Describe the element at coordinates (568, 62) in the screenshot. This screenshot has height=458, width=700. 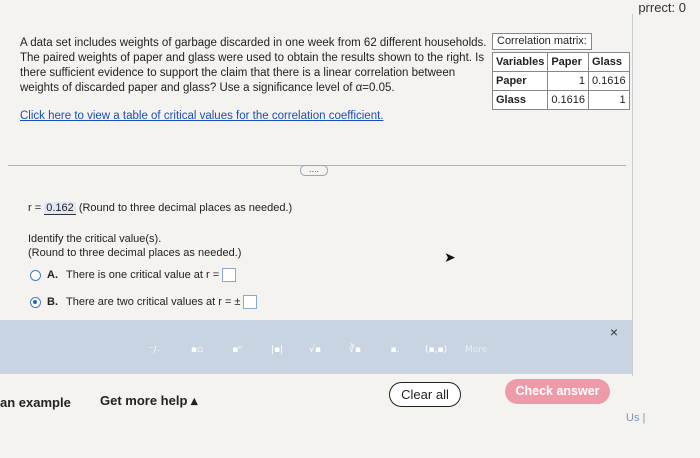
I see `table-header-cell: Paper` at that location.